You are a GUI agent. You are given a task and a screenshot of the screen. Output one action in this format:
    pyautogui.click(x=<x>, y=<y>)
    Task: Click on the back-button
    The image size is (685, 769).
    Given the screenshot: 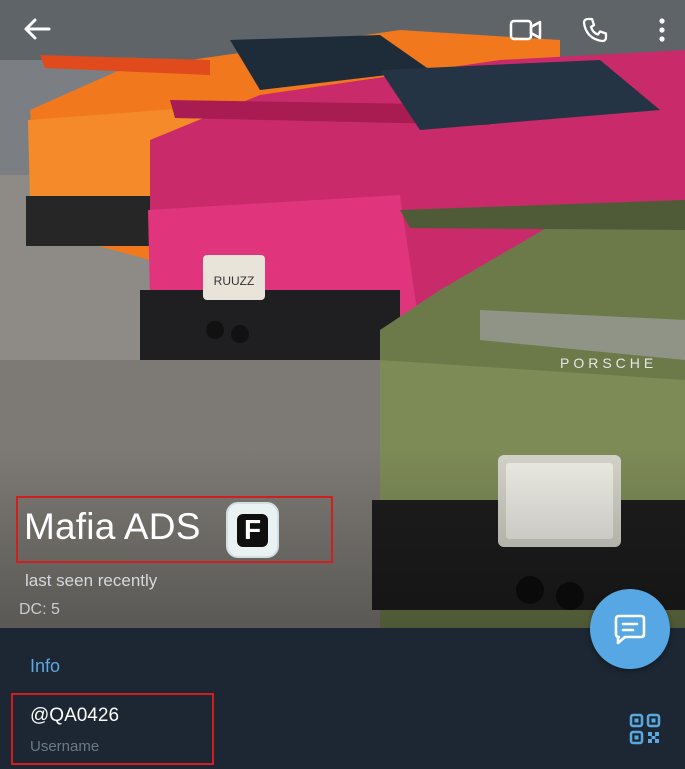 What is the action you would take?
    pyautogui.click(x=37, y=29)
    